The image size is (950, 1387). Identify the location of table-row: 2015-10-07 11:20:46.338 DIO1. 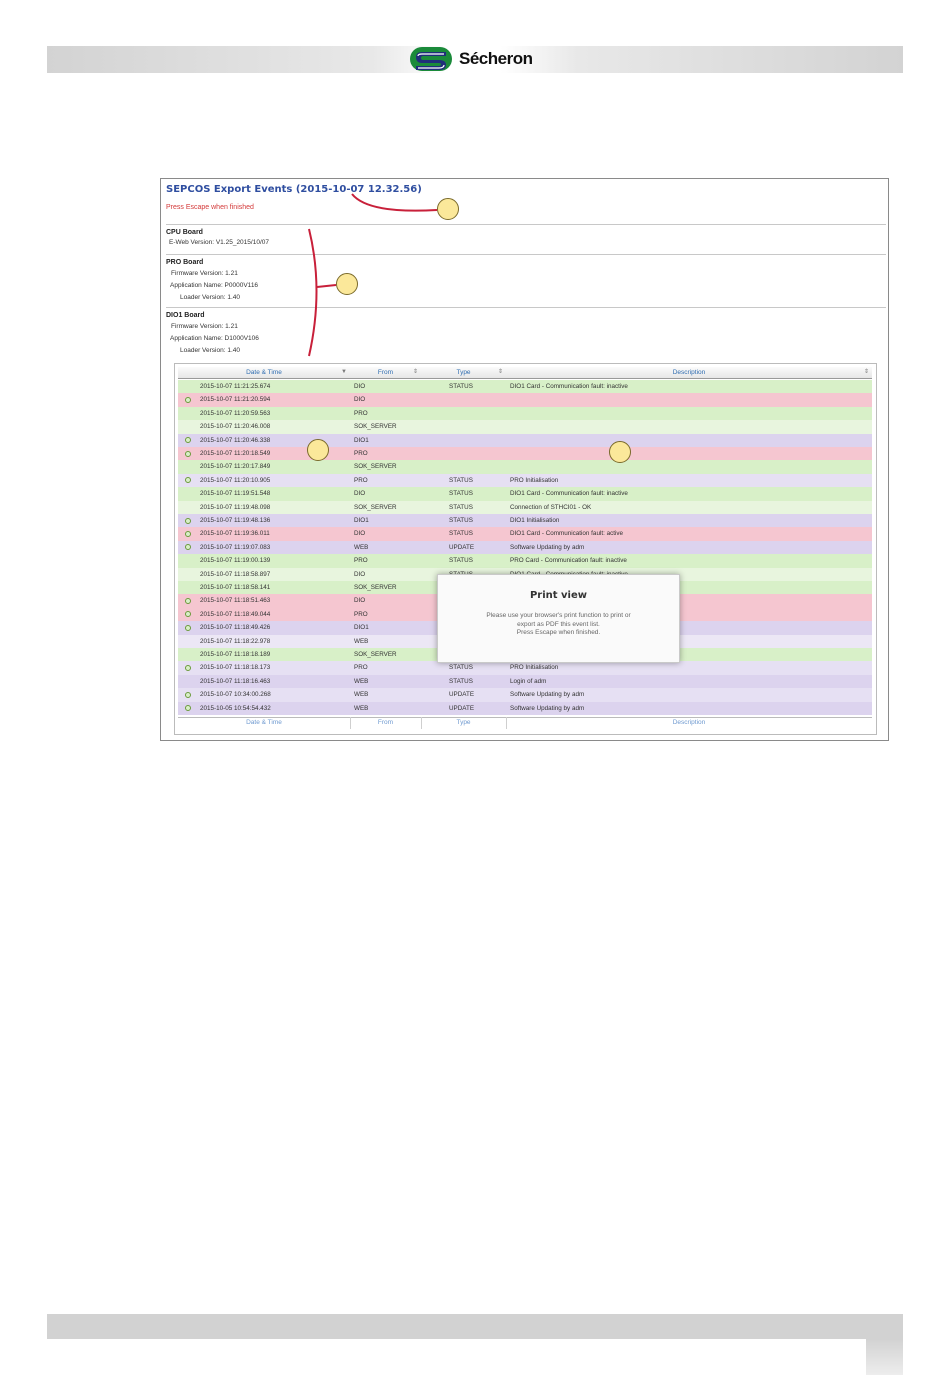
(525, 440).